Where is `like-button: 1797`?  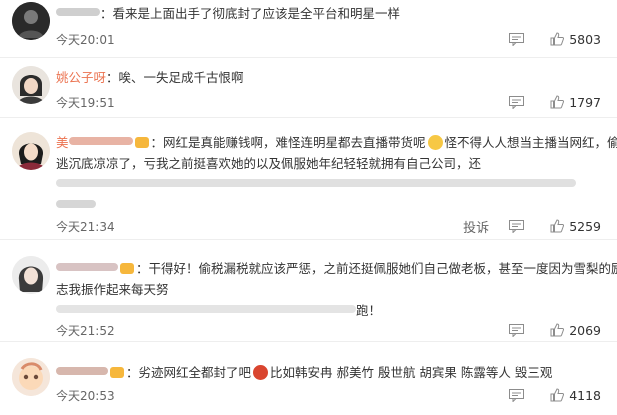
like-button: 1797 is located at coordinates (575, 102).